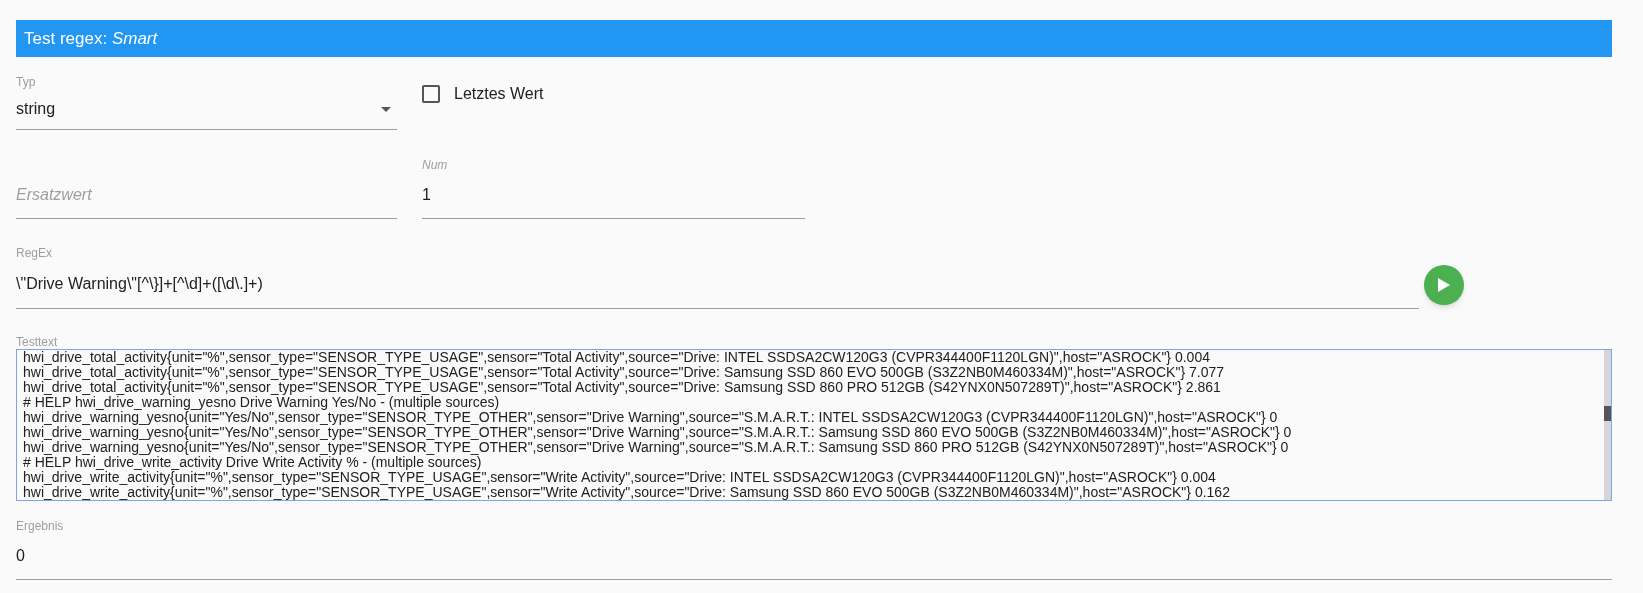  I want to click on num-field: 1, so click(613, 195).